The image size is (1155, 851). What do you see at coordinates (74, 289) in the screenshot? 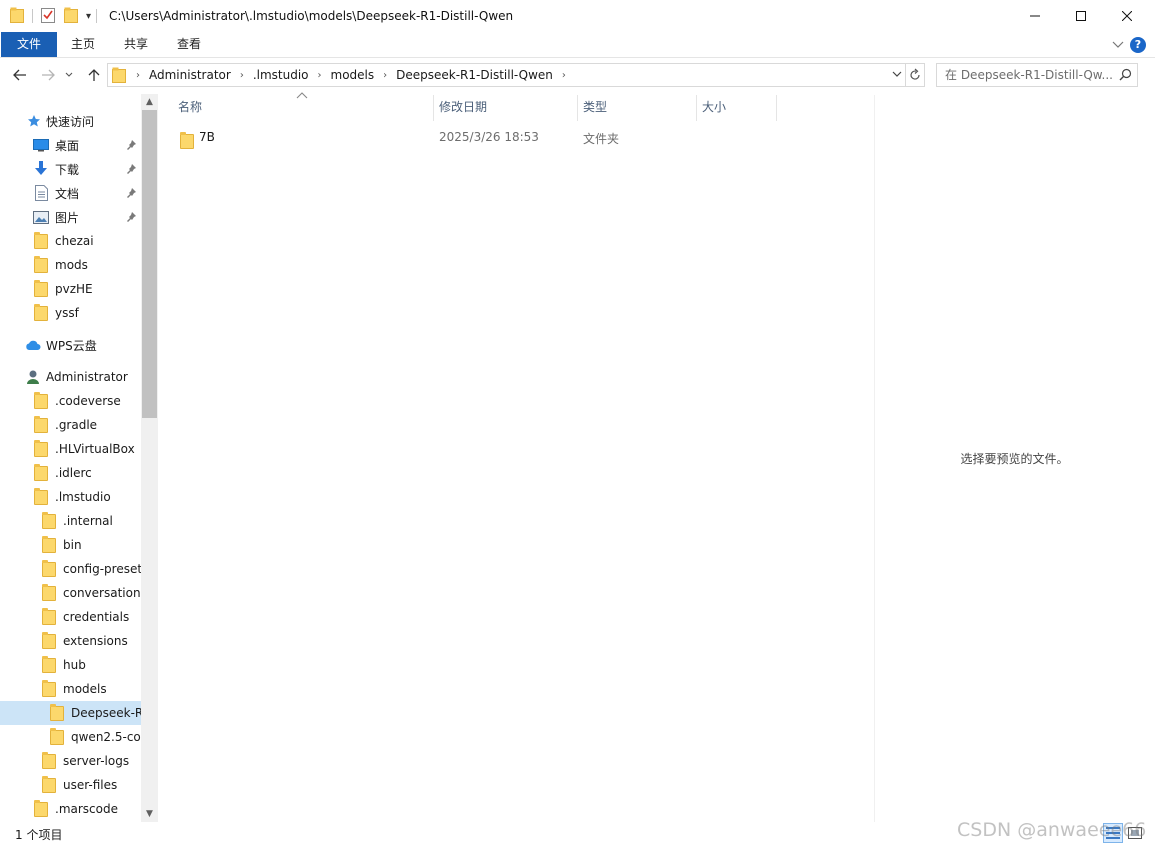
I see `nav-label: pvzHE` at bounding box center [74, 289].